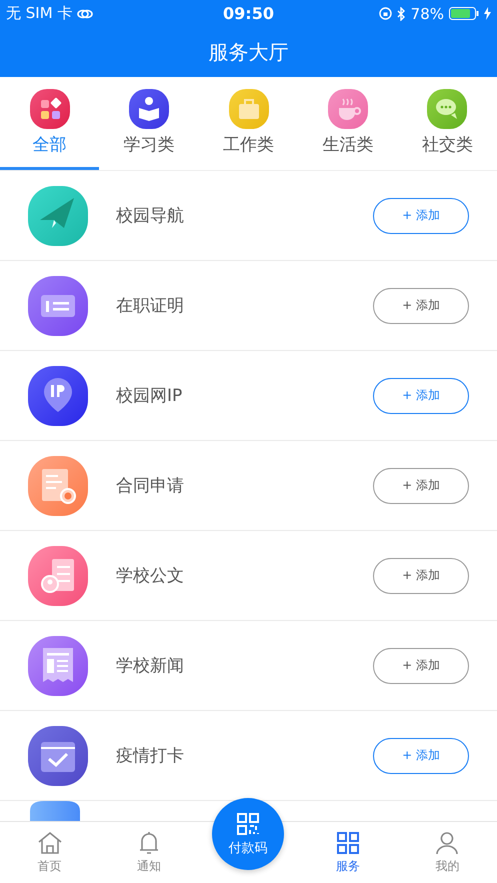 This screenshot has width=497, height=883. What do you see at coordinates (427, 13) in the screenshot?
I see `battery-percent: 78%` at bounding box center [427, 13].